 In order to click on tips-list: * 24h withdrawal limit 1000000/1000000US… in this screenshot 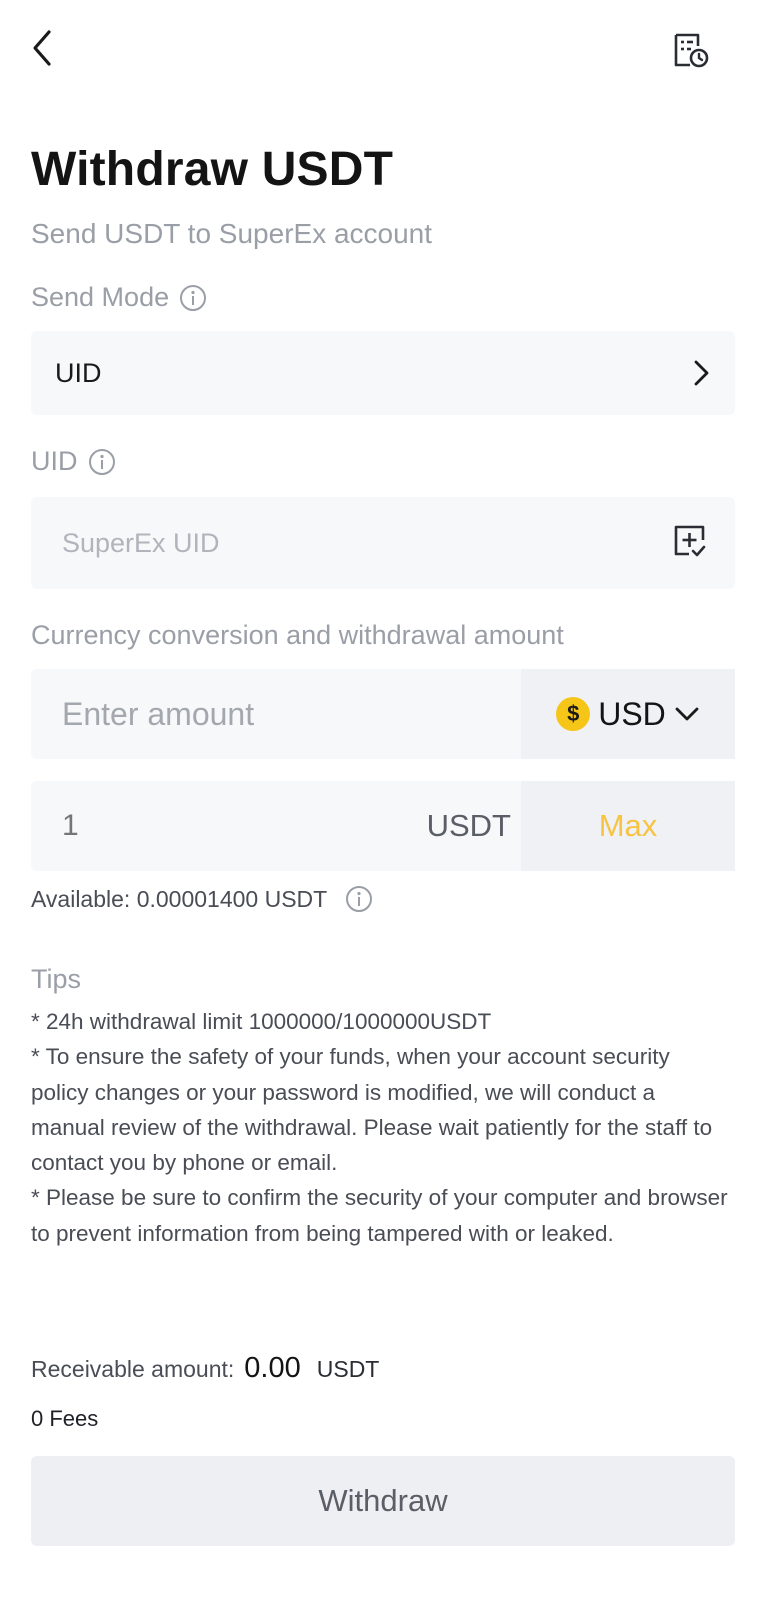, I will do `click(381, 1127)`.